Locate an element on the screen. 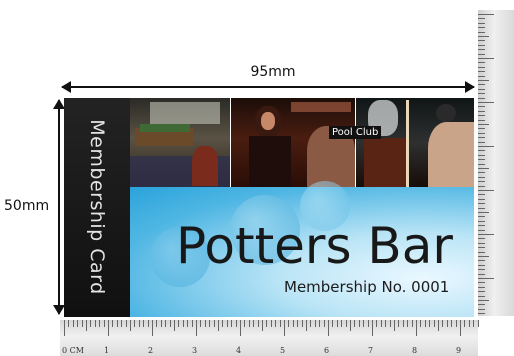  club-title: Potters Bar is located at coordinates (314, 246).